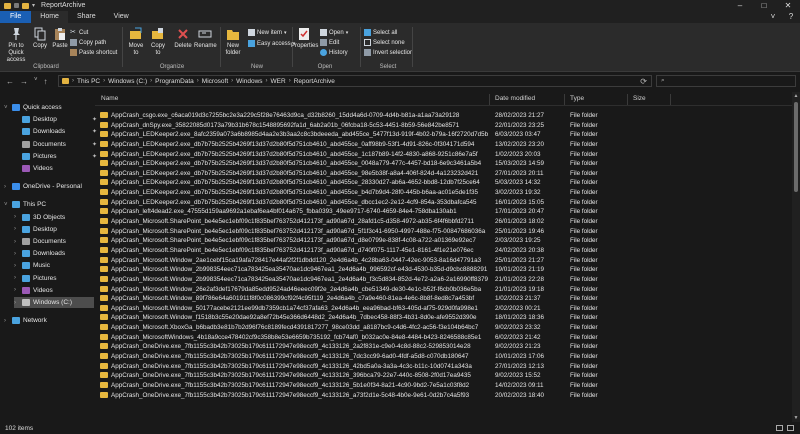 Image resolution: width=800 pixels, height=434 pixels. Describe the element at coordinates (334, 52) in the screenshot. I see `history-button: History` at that location.